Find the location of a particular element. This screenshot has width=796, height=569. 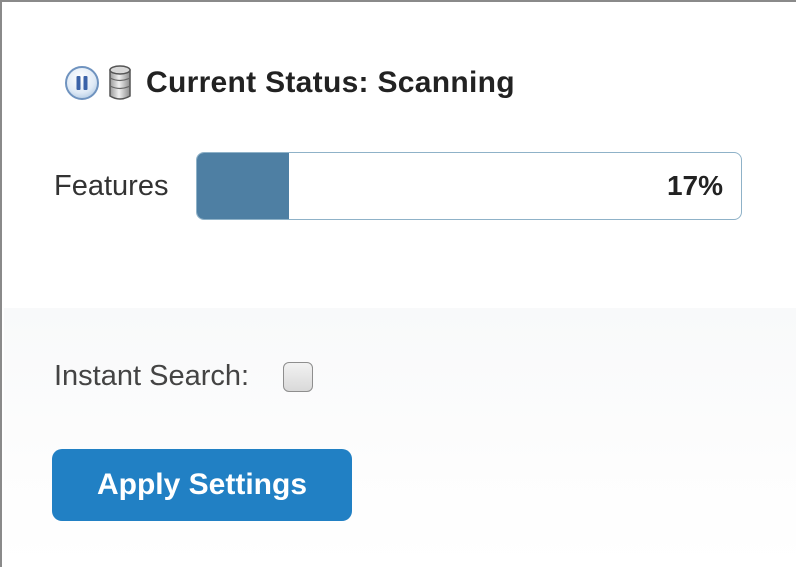

database-icon is located at coordinates (120, 83).